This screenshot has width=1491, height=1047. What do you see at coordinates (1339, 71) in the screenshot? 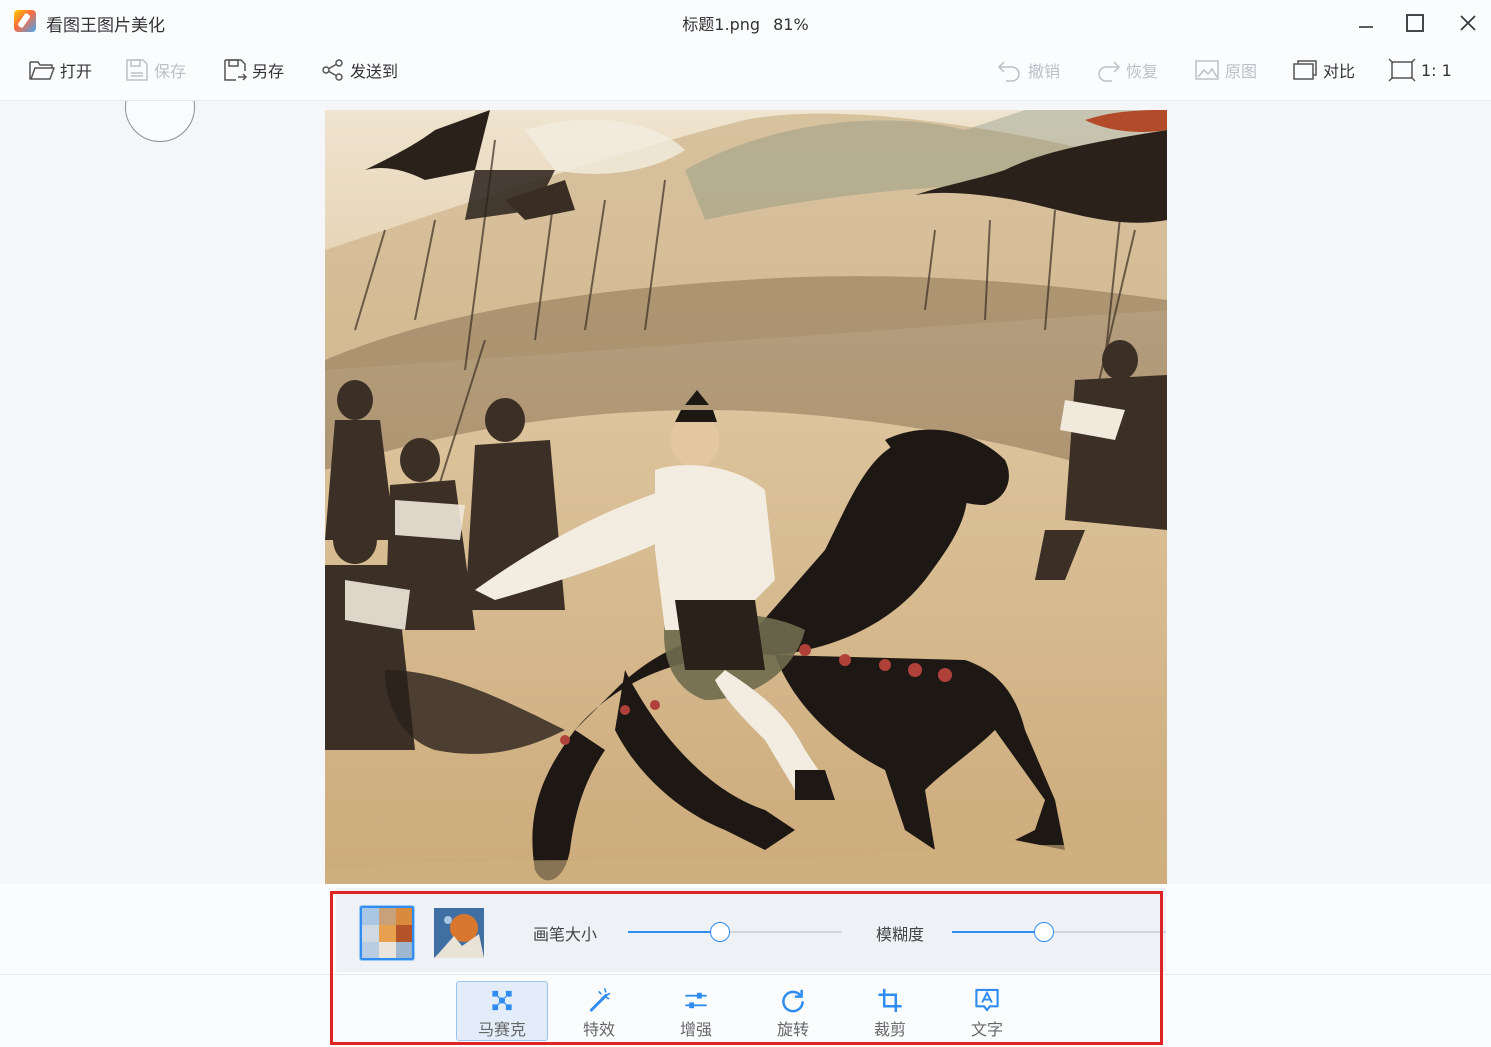
I see `compare-label: 对比` at bounding box center [1339, 71].